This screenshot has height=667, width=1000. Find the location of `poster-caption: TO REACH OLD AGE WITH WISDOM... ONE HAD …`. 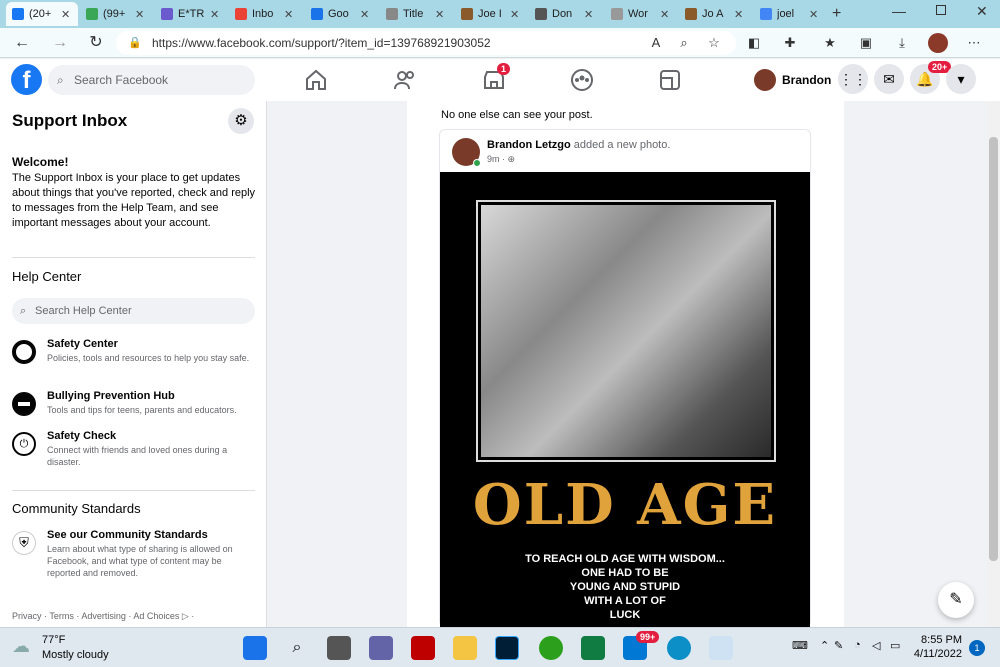

poster-caption: TO REACH OLD AGE WITH WISDOM... ONE HAD … is located at coordinates (625, 587).